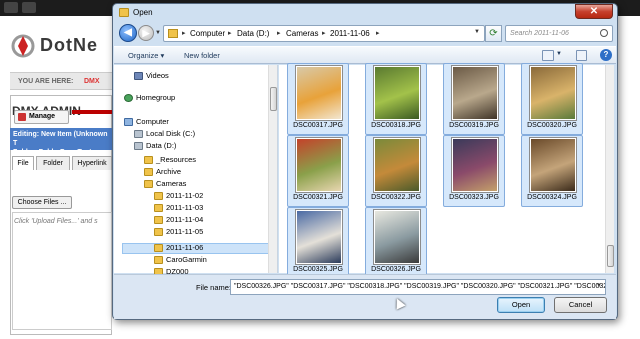 Image resolution: width=640 pixels, height=339 pixels. I want to click on nav-item-label: _Resources, so click(176, 159).